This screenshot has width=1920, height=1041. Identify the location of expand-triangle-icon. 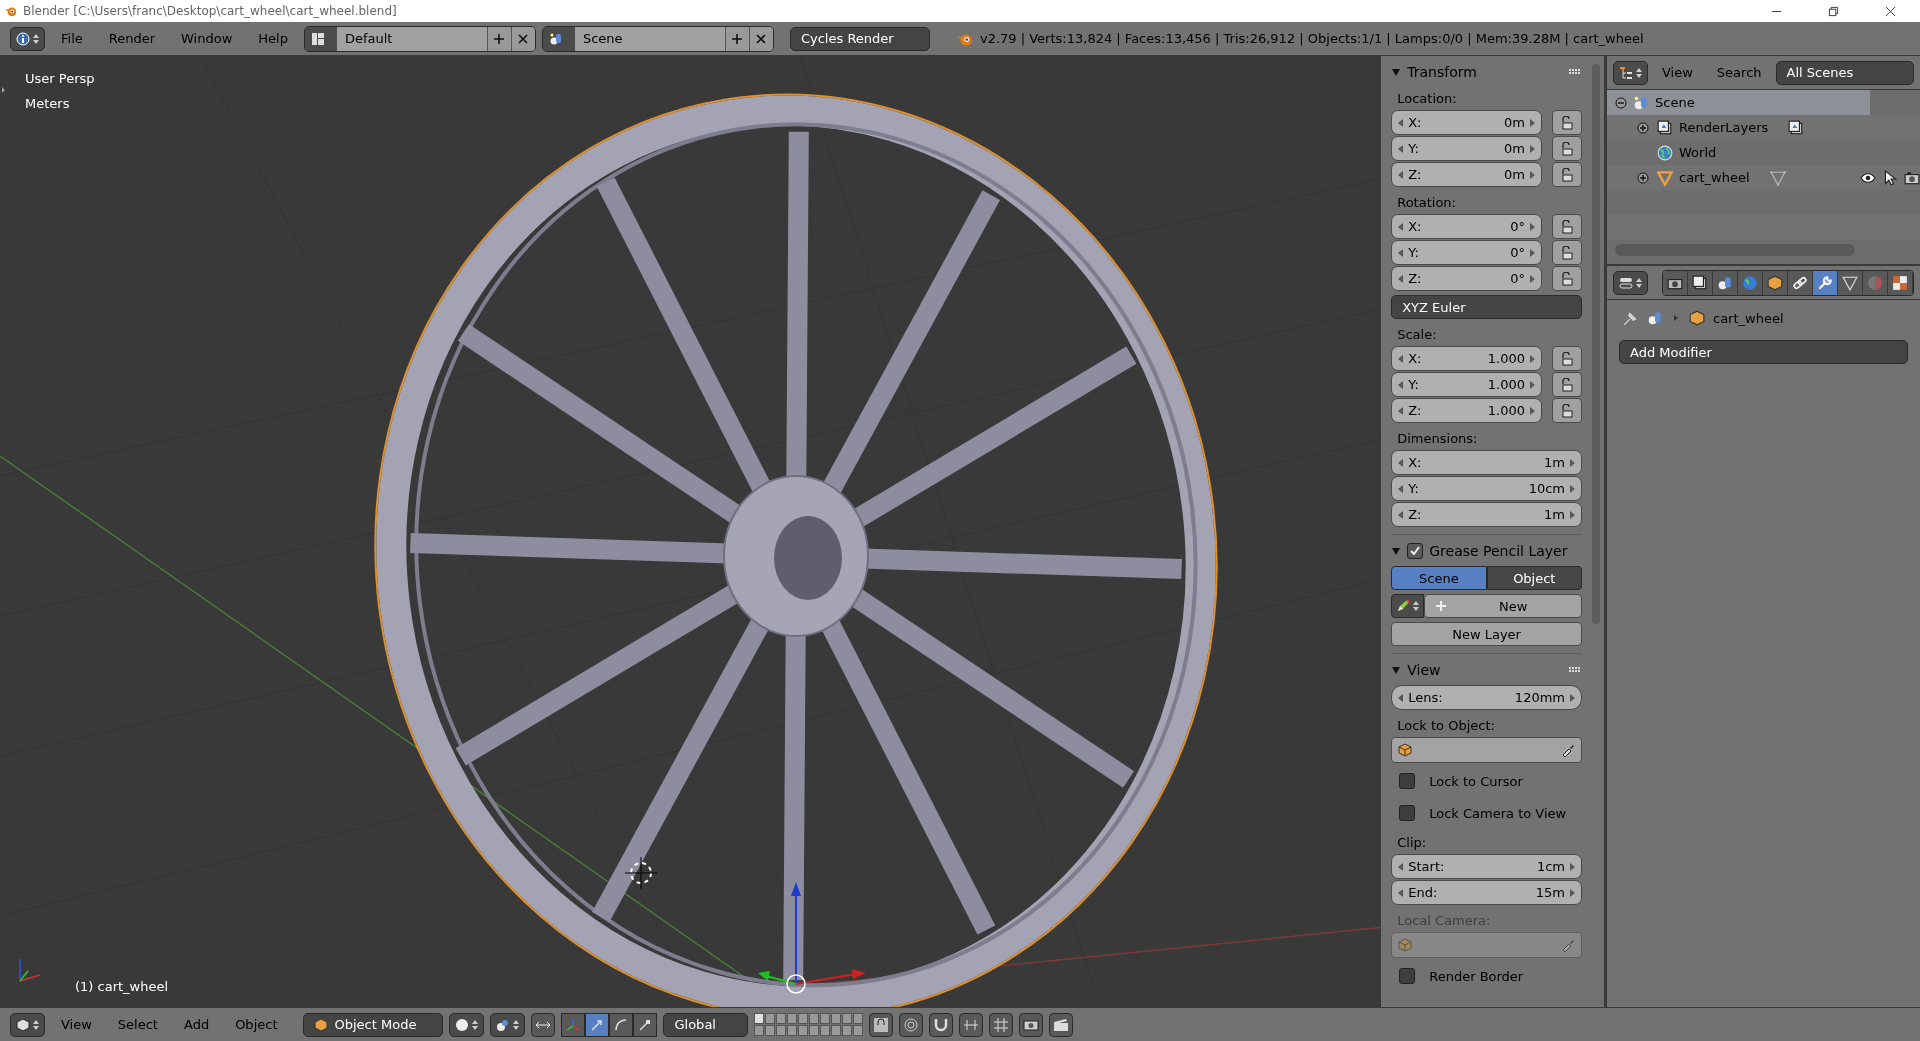
(1396, 72).